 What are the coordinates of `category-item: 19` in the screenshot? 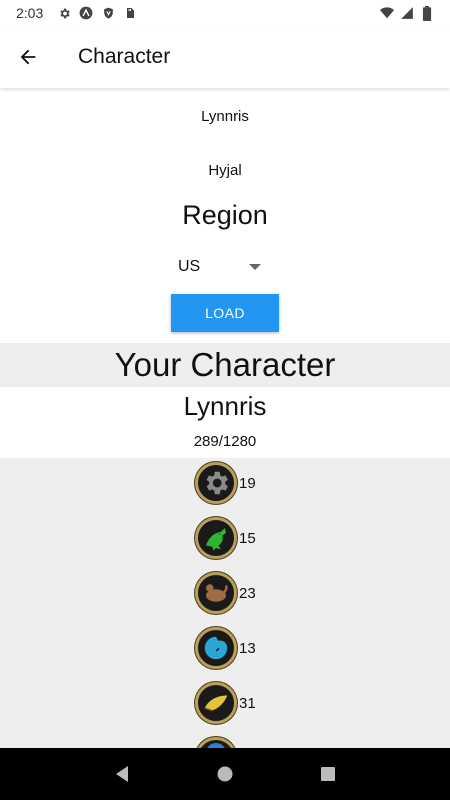 It's located at (225, 483).